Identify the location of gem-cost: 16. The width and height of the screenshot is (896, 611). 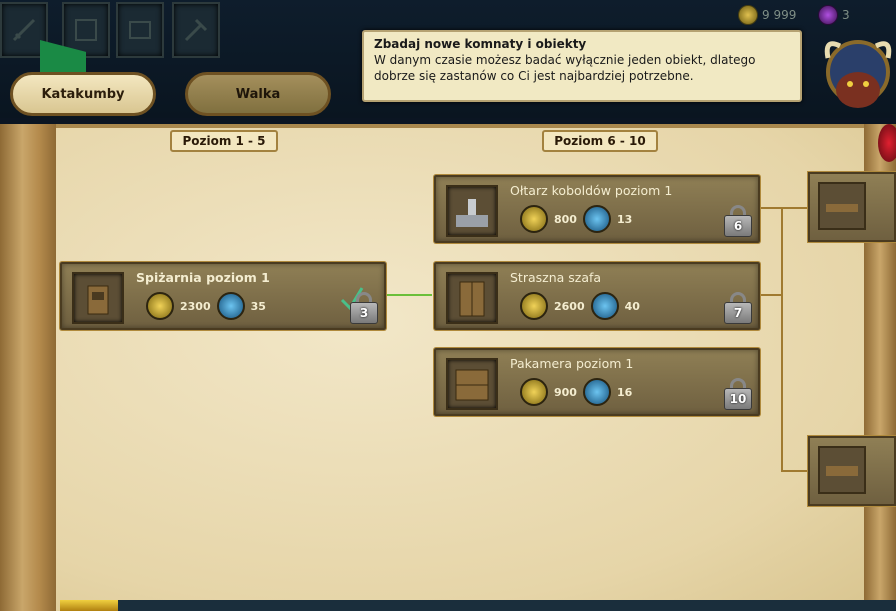
(624, 392).